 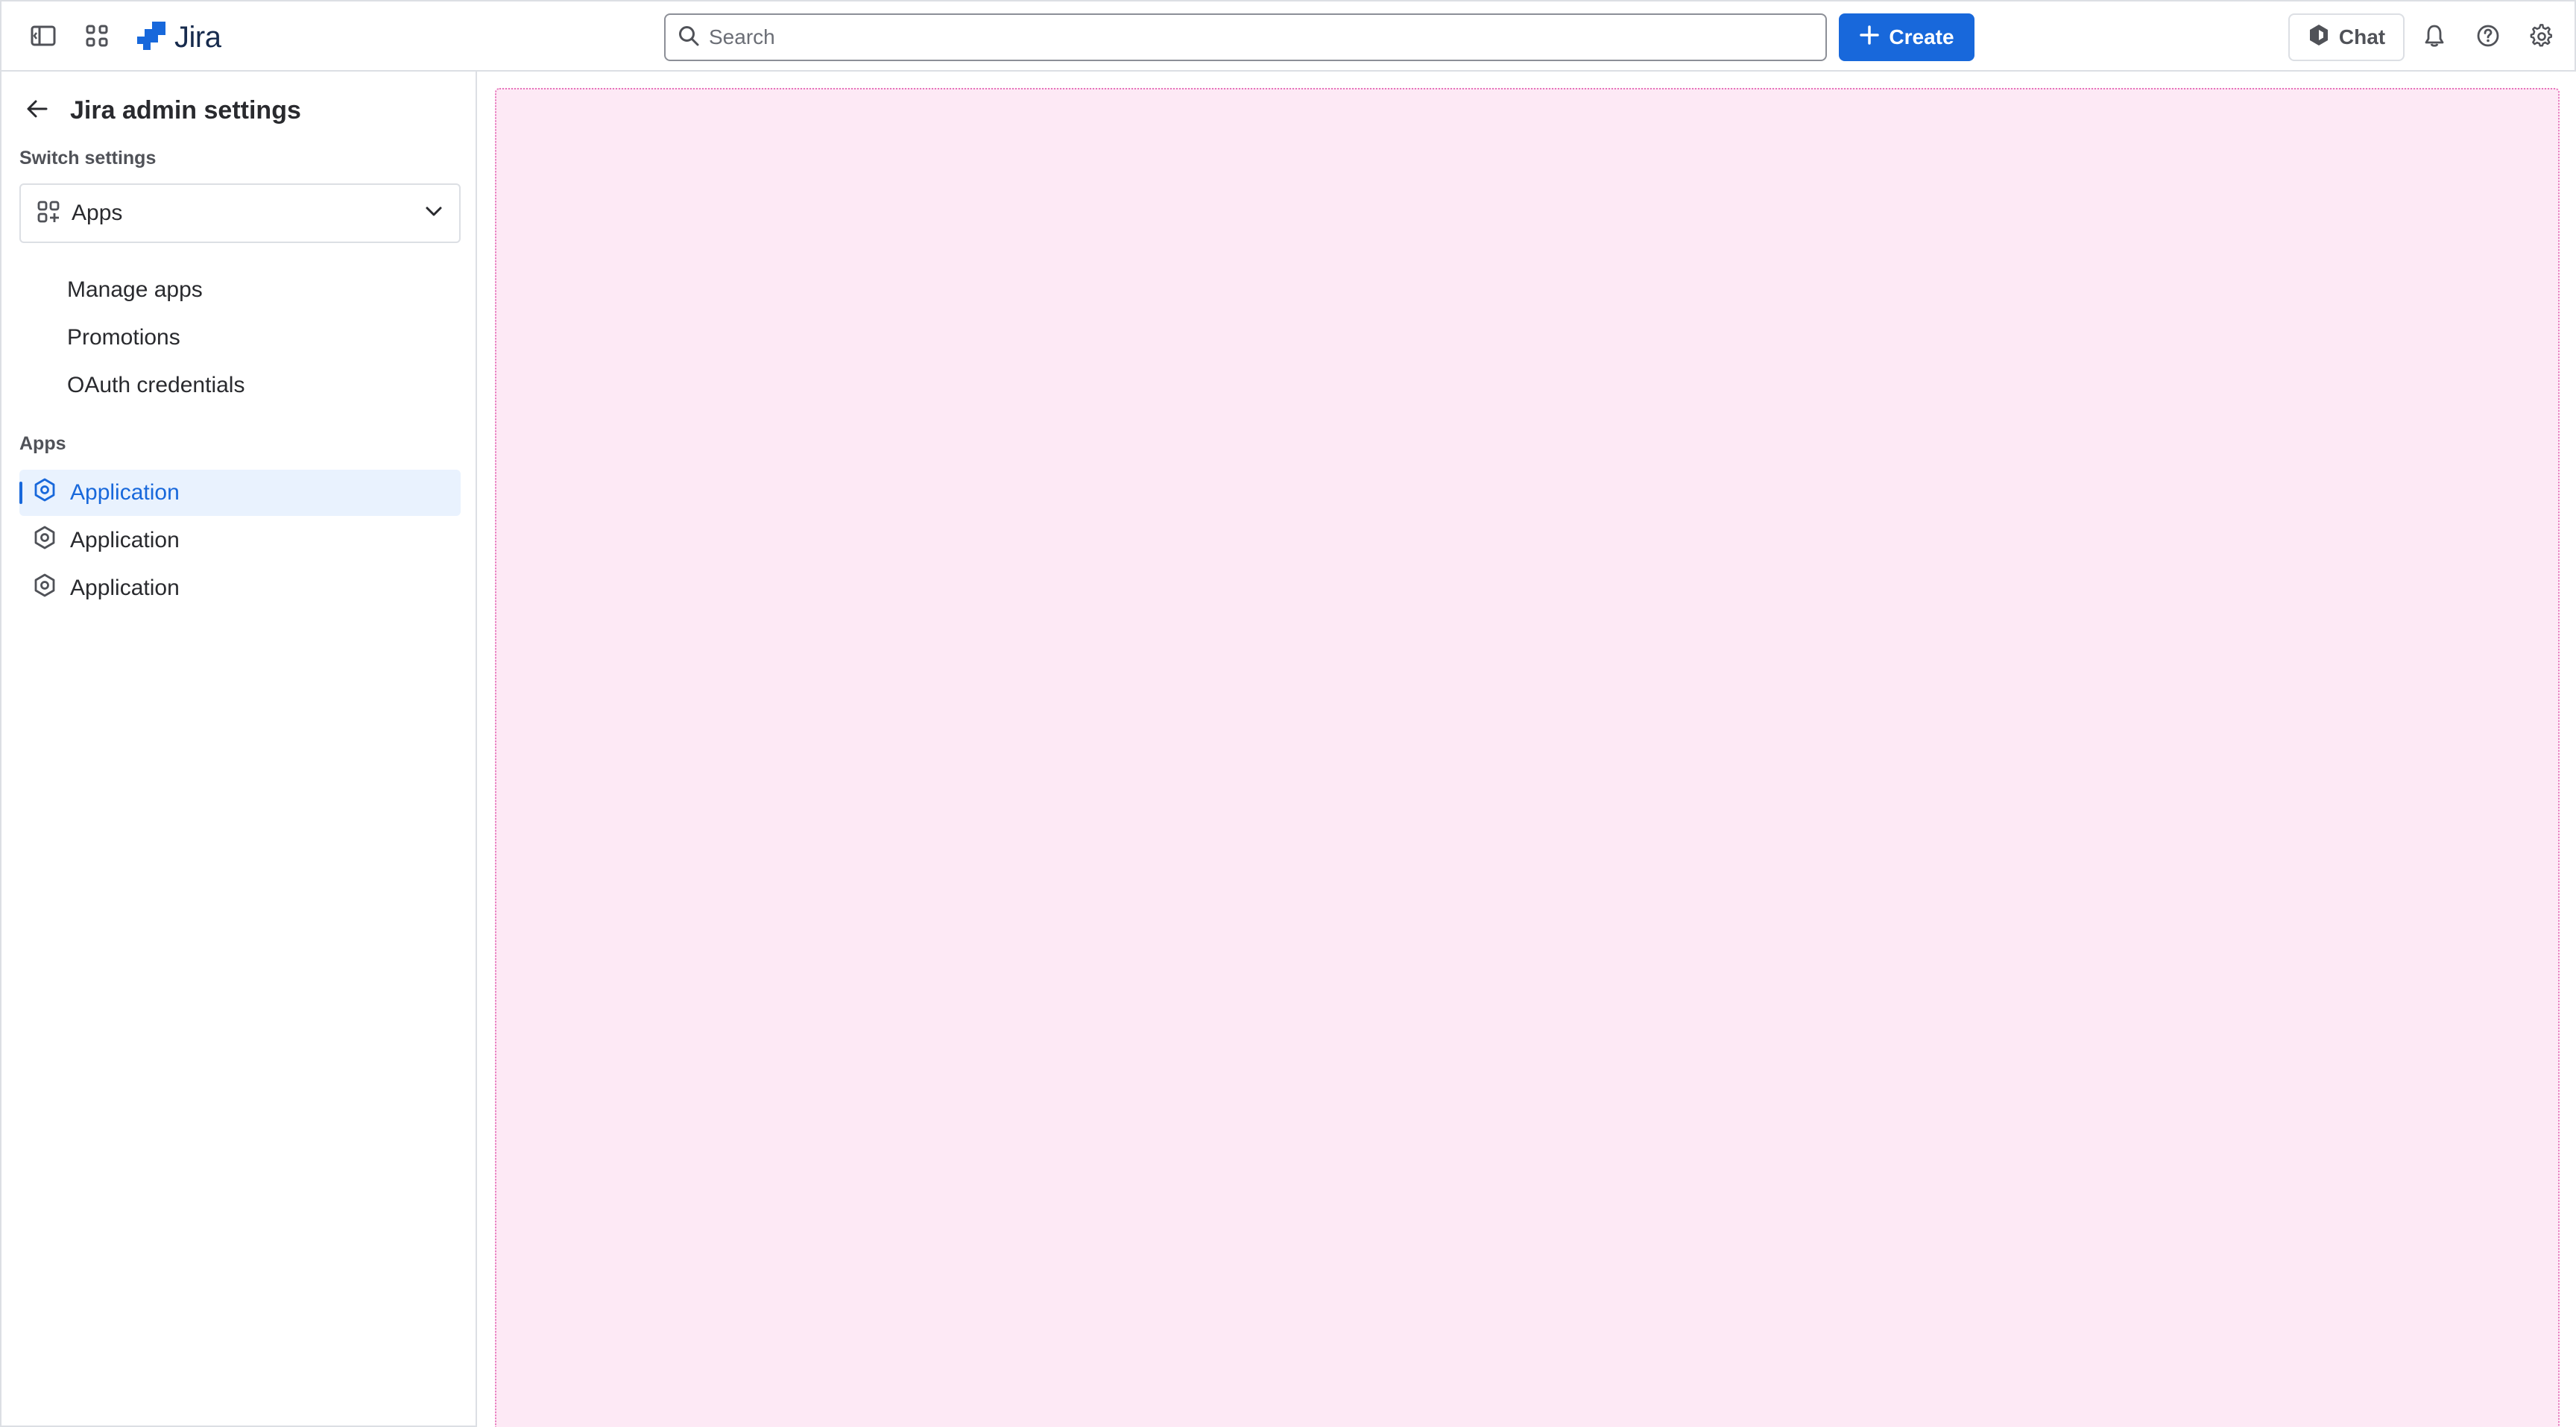 I want to click on apps-section-label: Apps, so click(x=42, y=444).